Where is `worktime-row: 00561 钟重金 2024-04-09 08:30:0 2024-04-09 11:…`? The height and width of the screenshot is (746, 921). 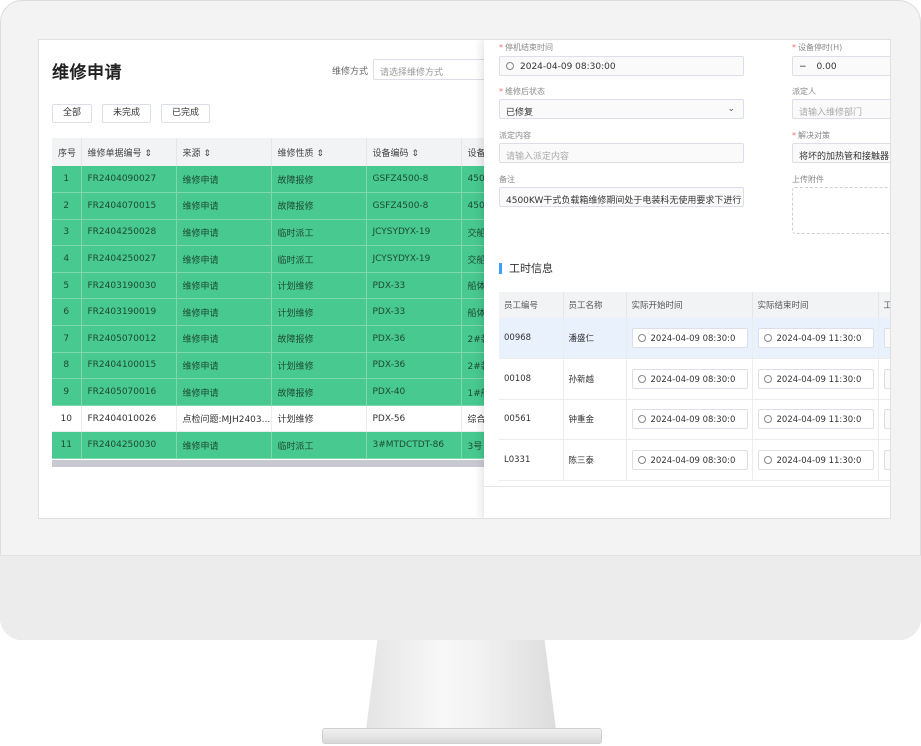 worktime-row: 00561 钟重金 2024-04-09 08:30:0 2024-04-09 11:… is located at coordinates (694, 420).